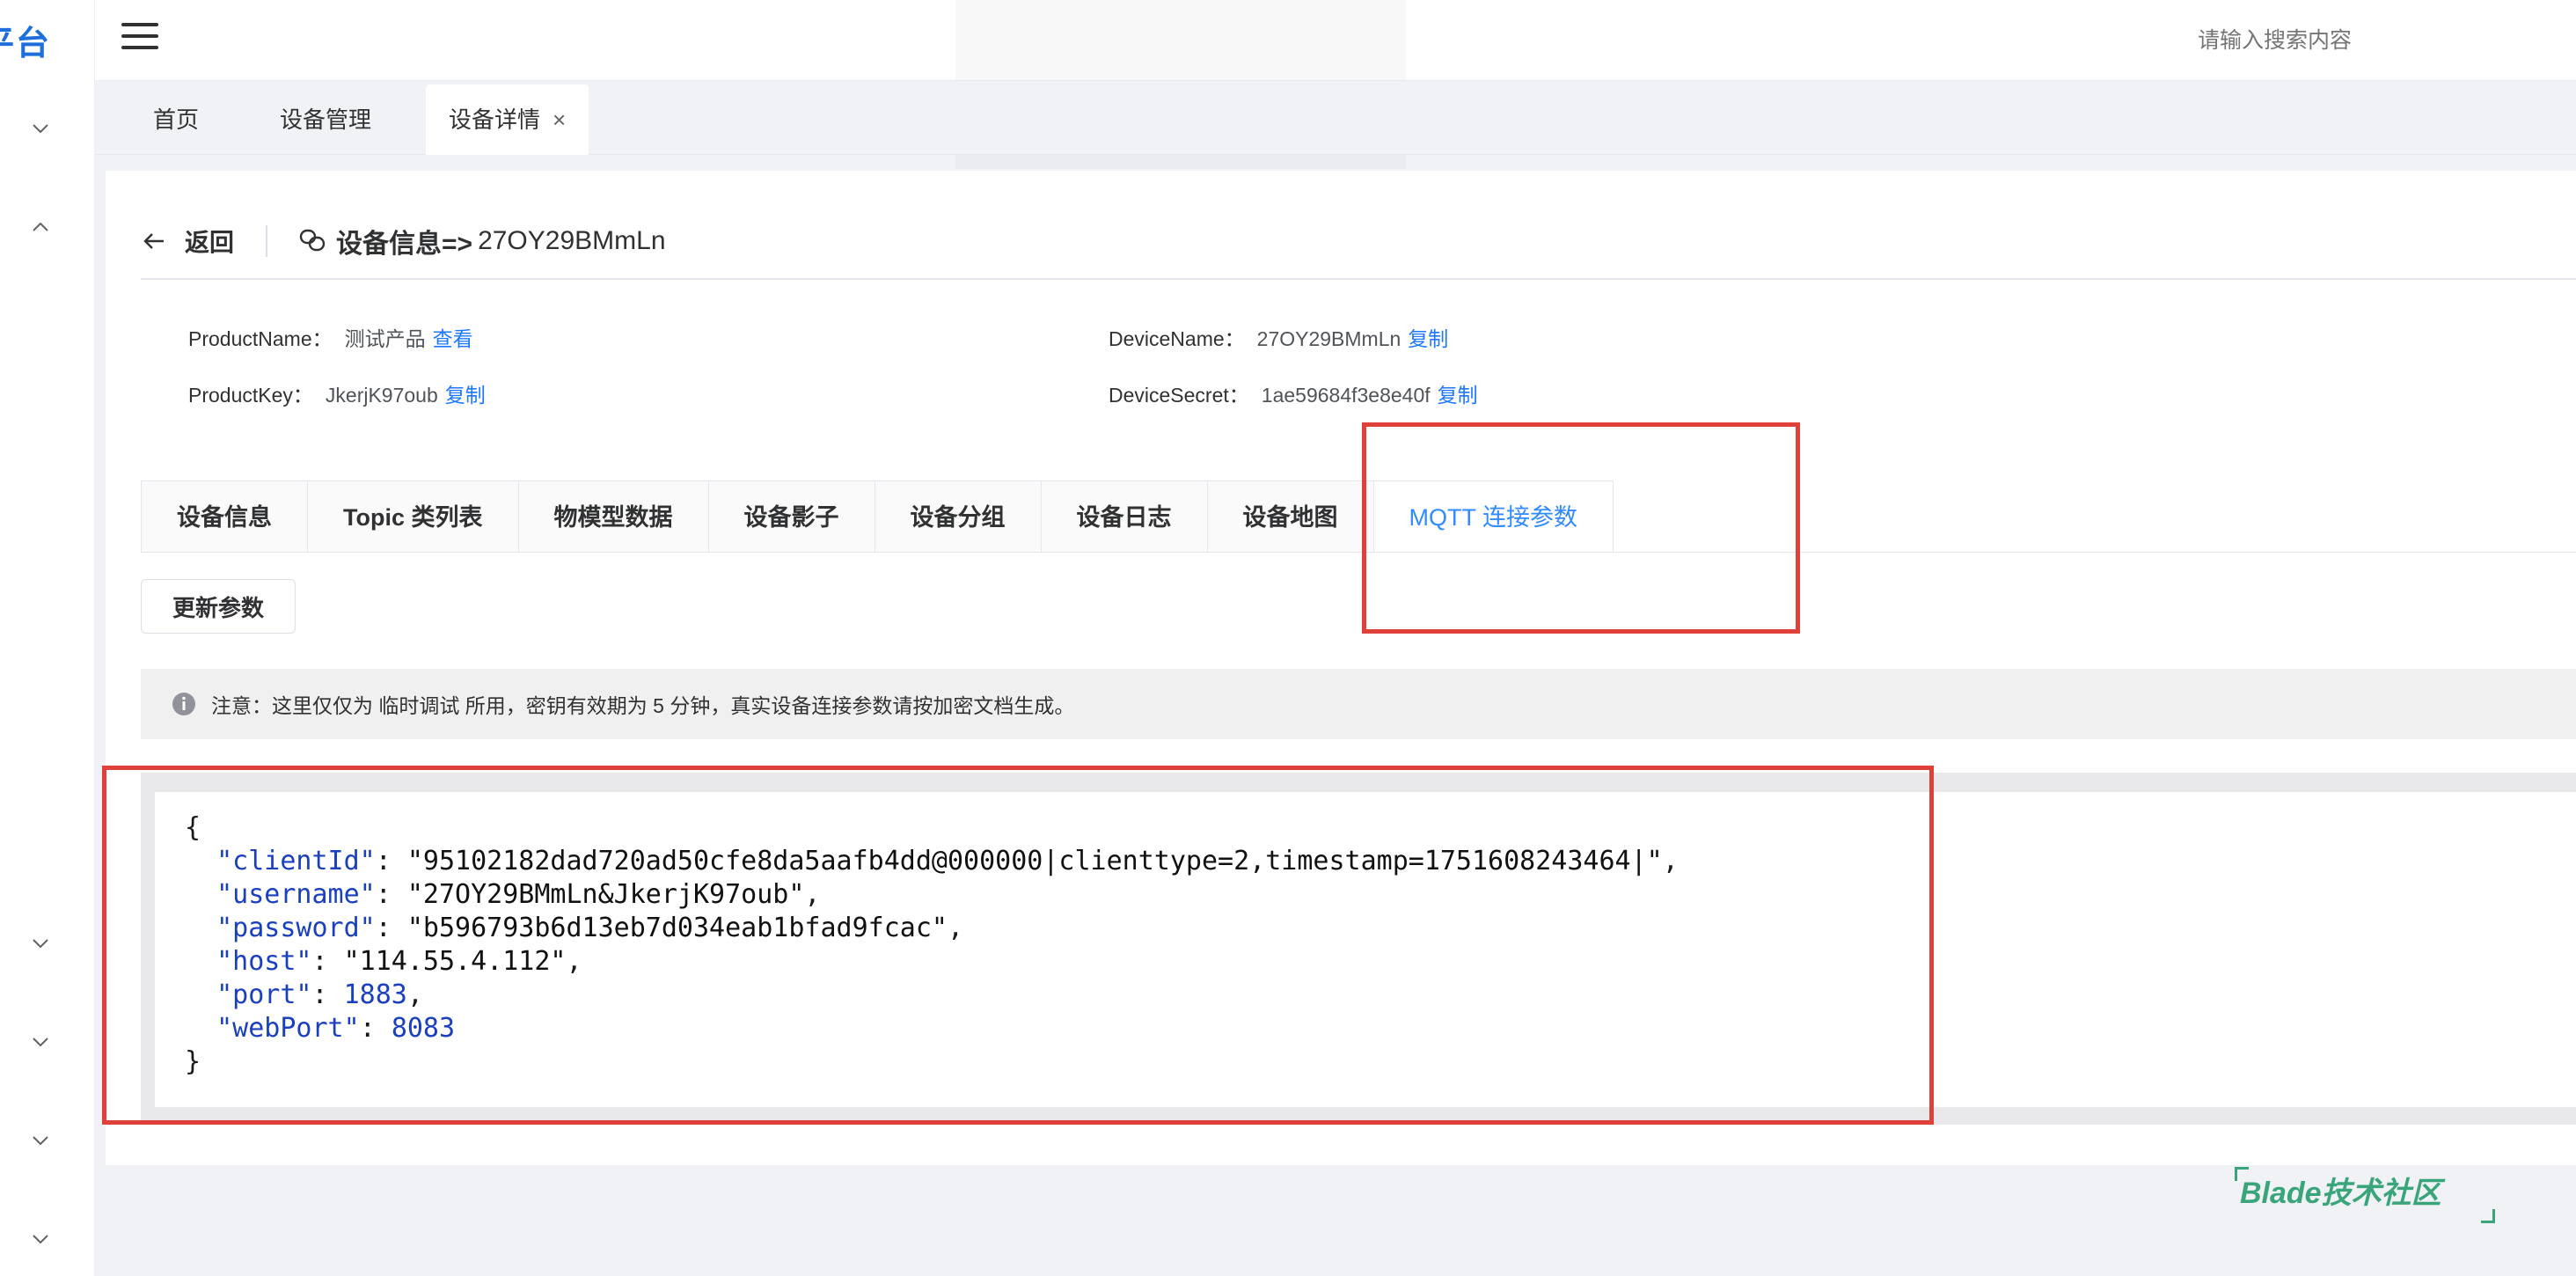  What do you see at coordinates (559, 120) in the screenshot?
I see `close-icon: ×` at bounding box center [559, 120].